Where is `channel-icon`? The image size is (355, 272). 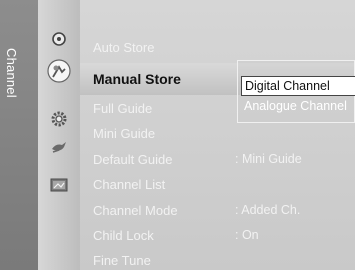 channel-icon is located at coordinates (59, 71).